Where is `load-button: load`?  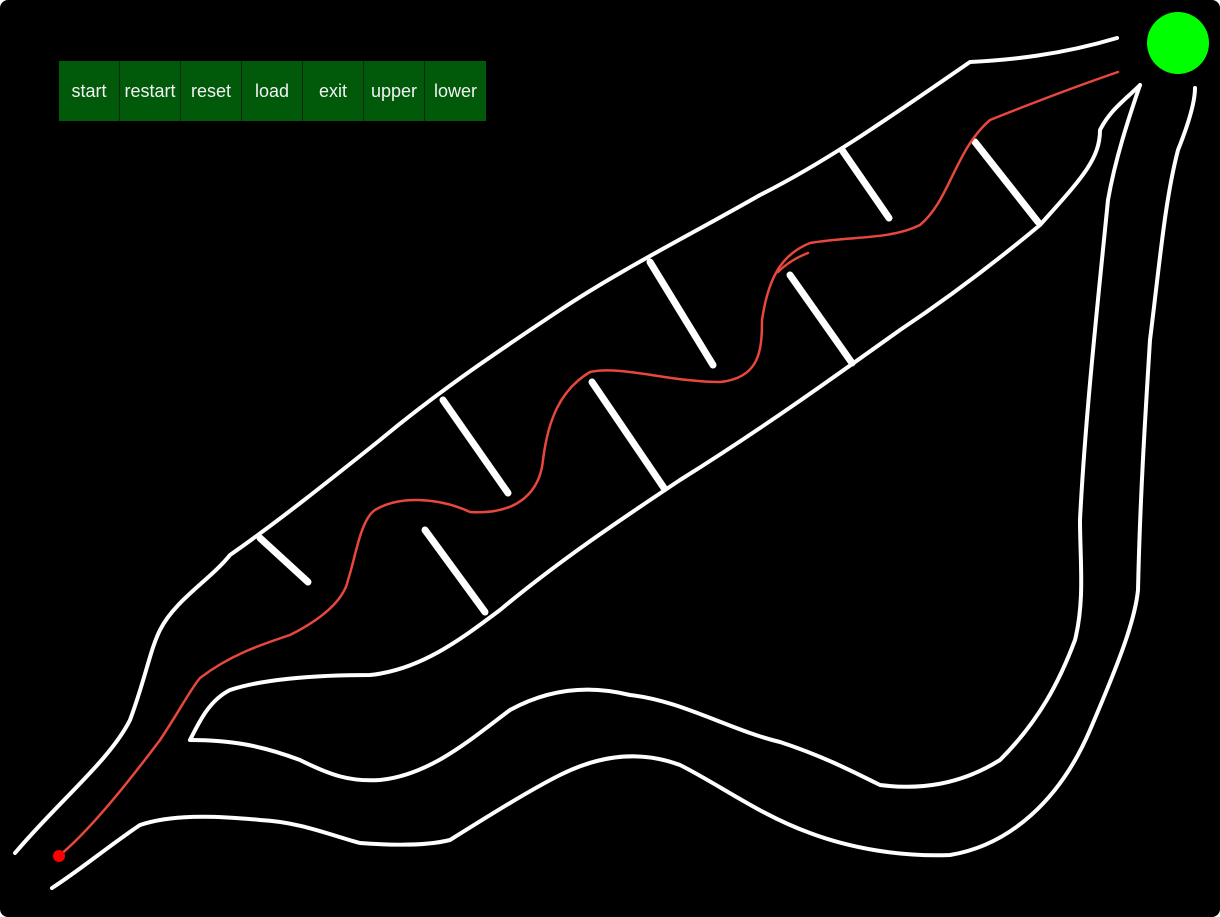
load-button: load is located at coordinates (272, 91).